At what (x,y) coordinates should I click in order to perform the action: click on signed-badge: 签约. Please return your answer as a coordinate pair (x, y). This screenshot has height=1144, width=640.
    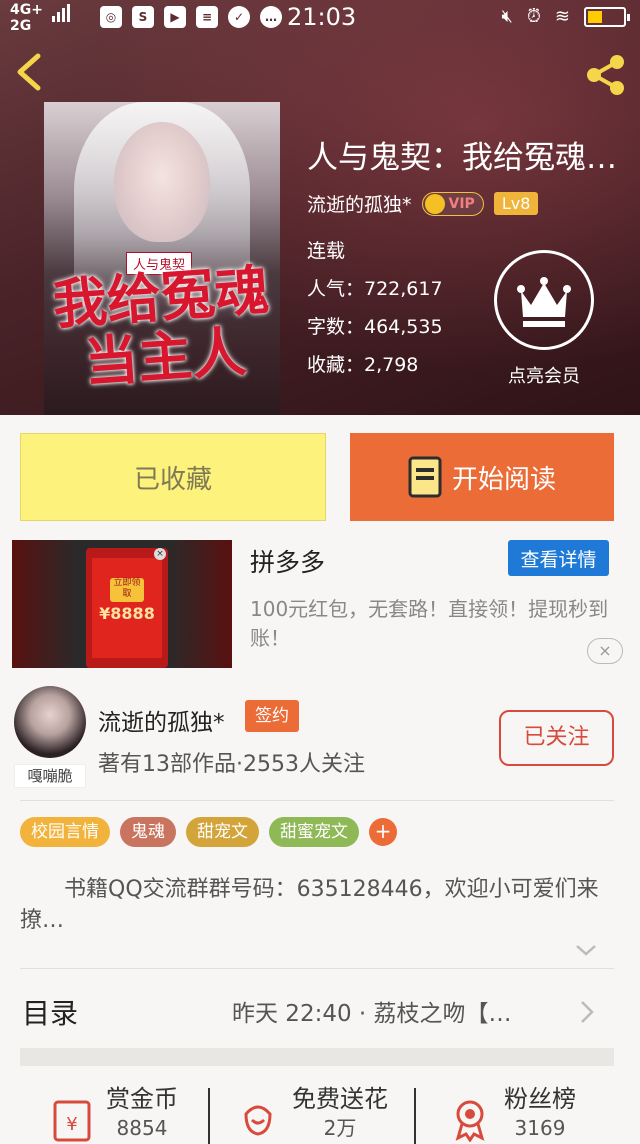
    Looking at the image, I should click on (272, 716).